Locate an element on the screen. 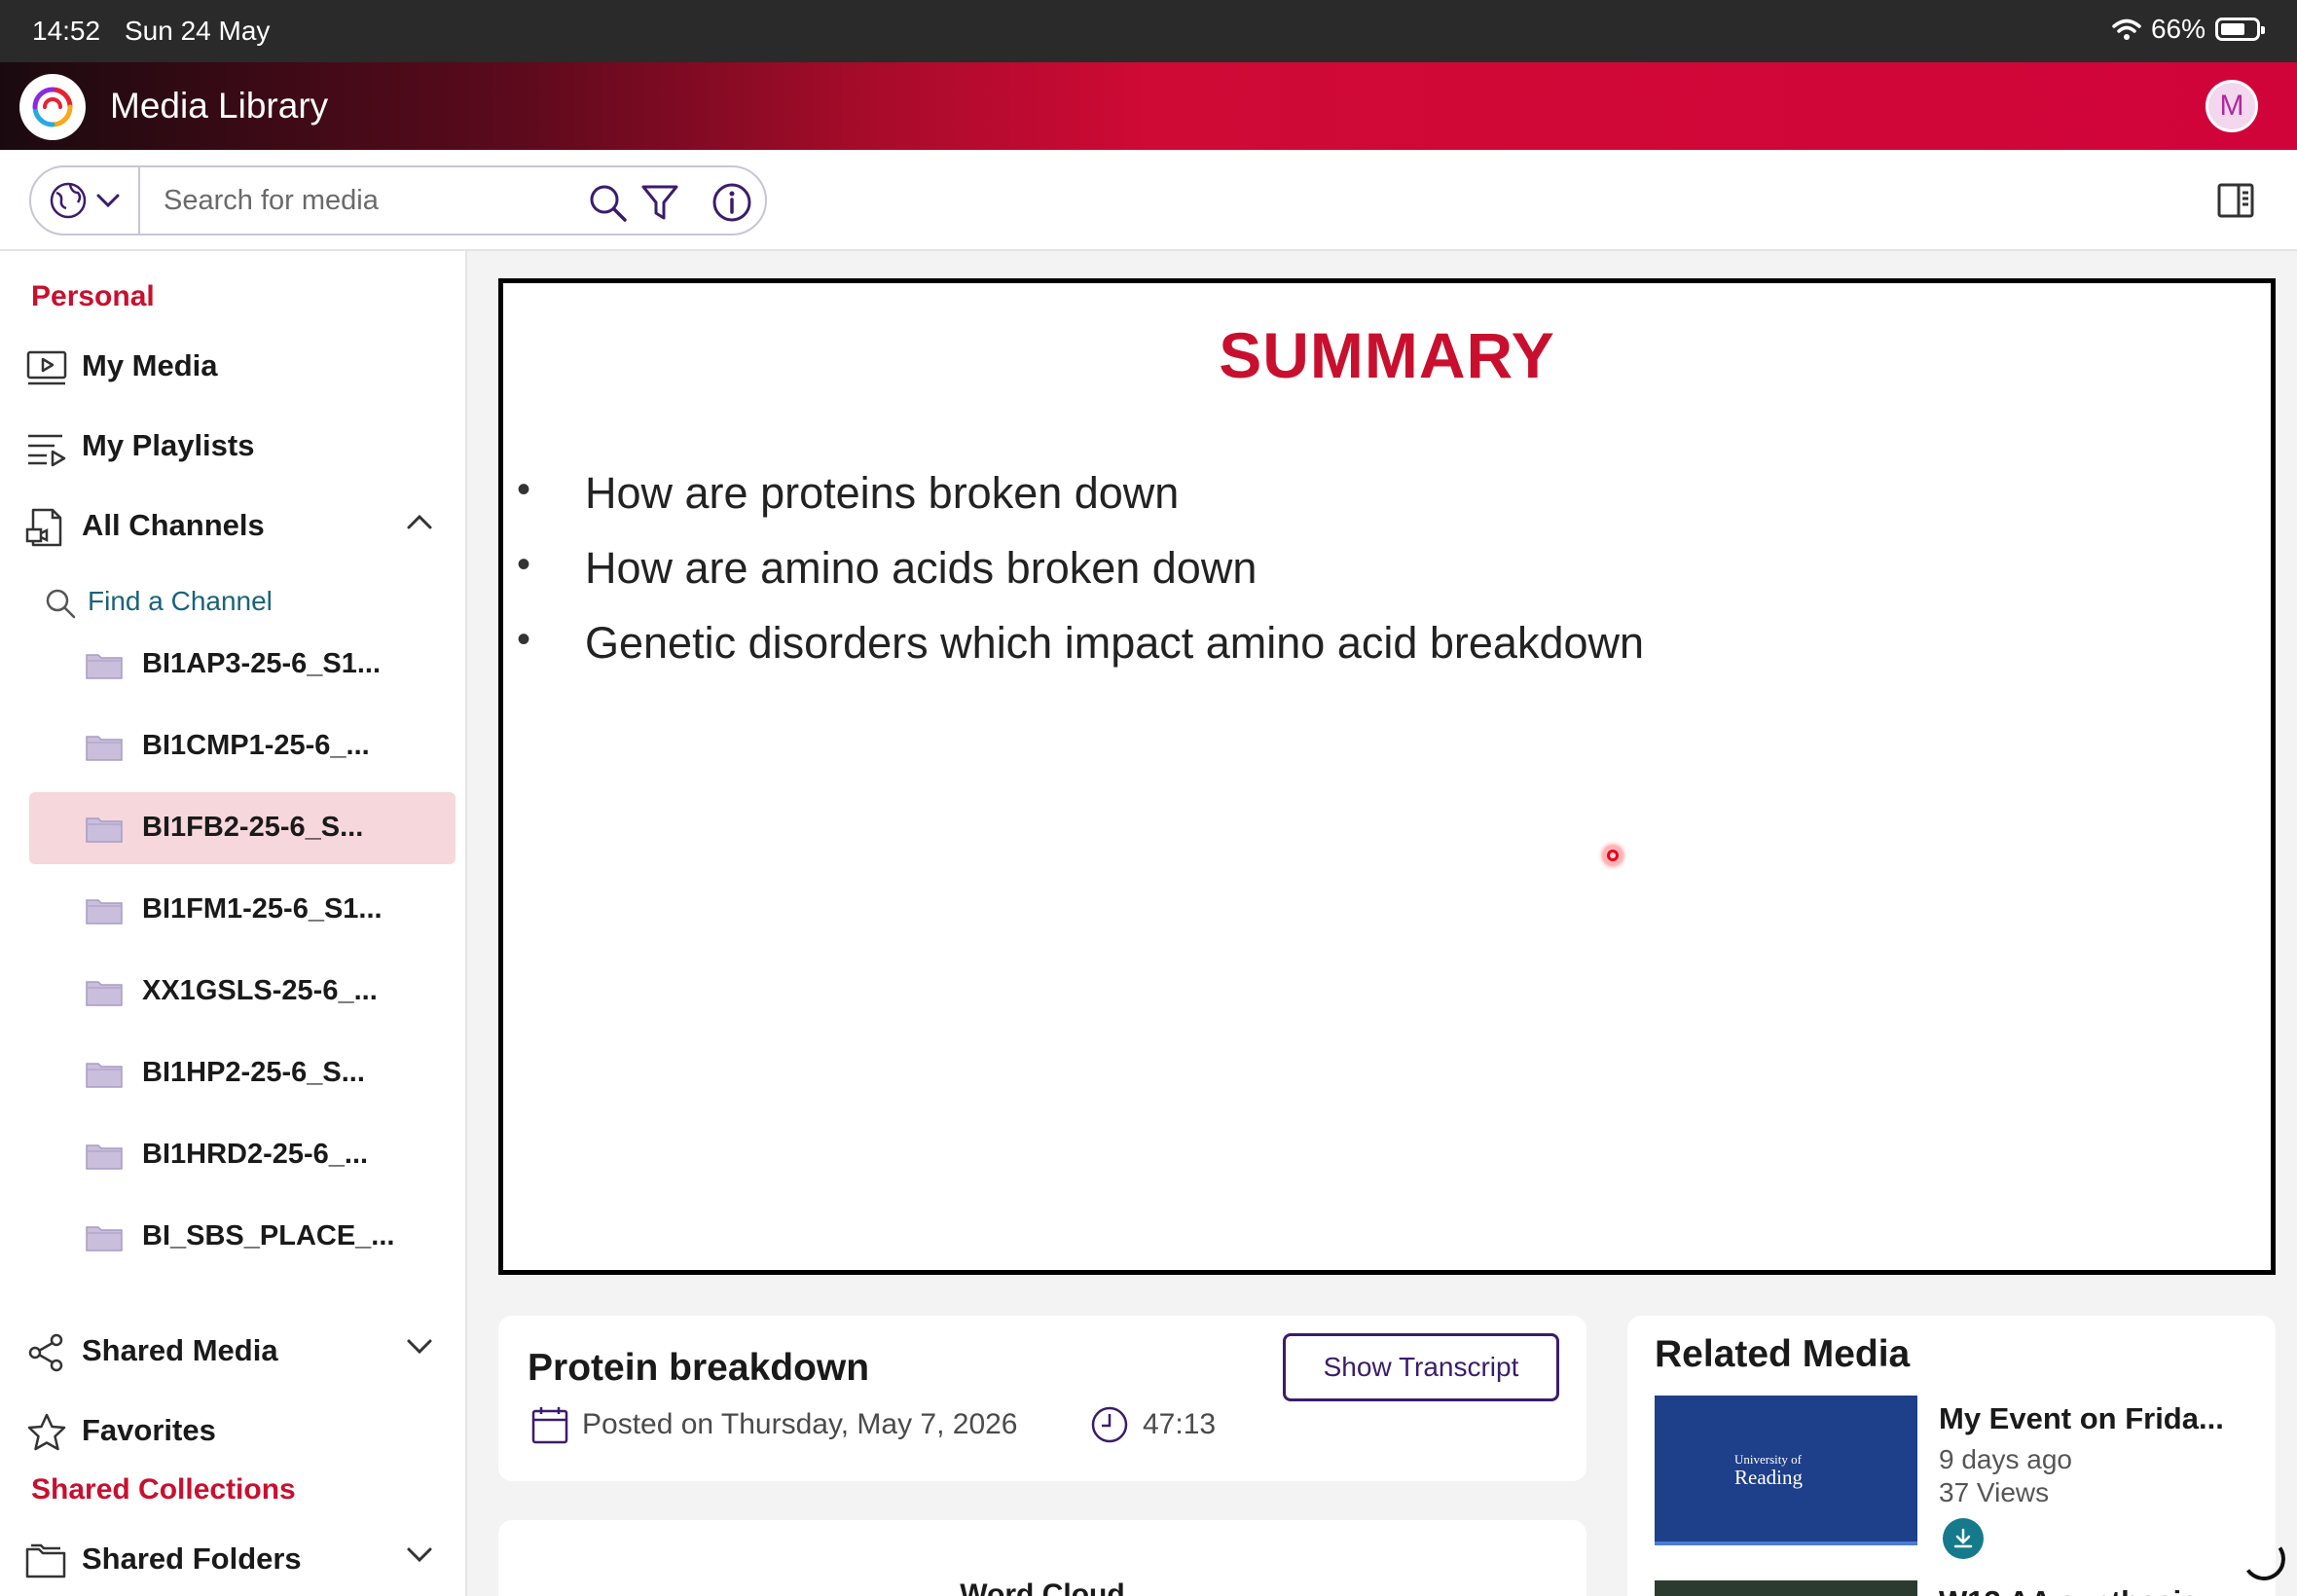 The width and height of the screenshot is (2297, 1596). playlist-icon is located at coordinates (47, 450).